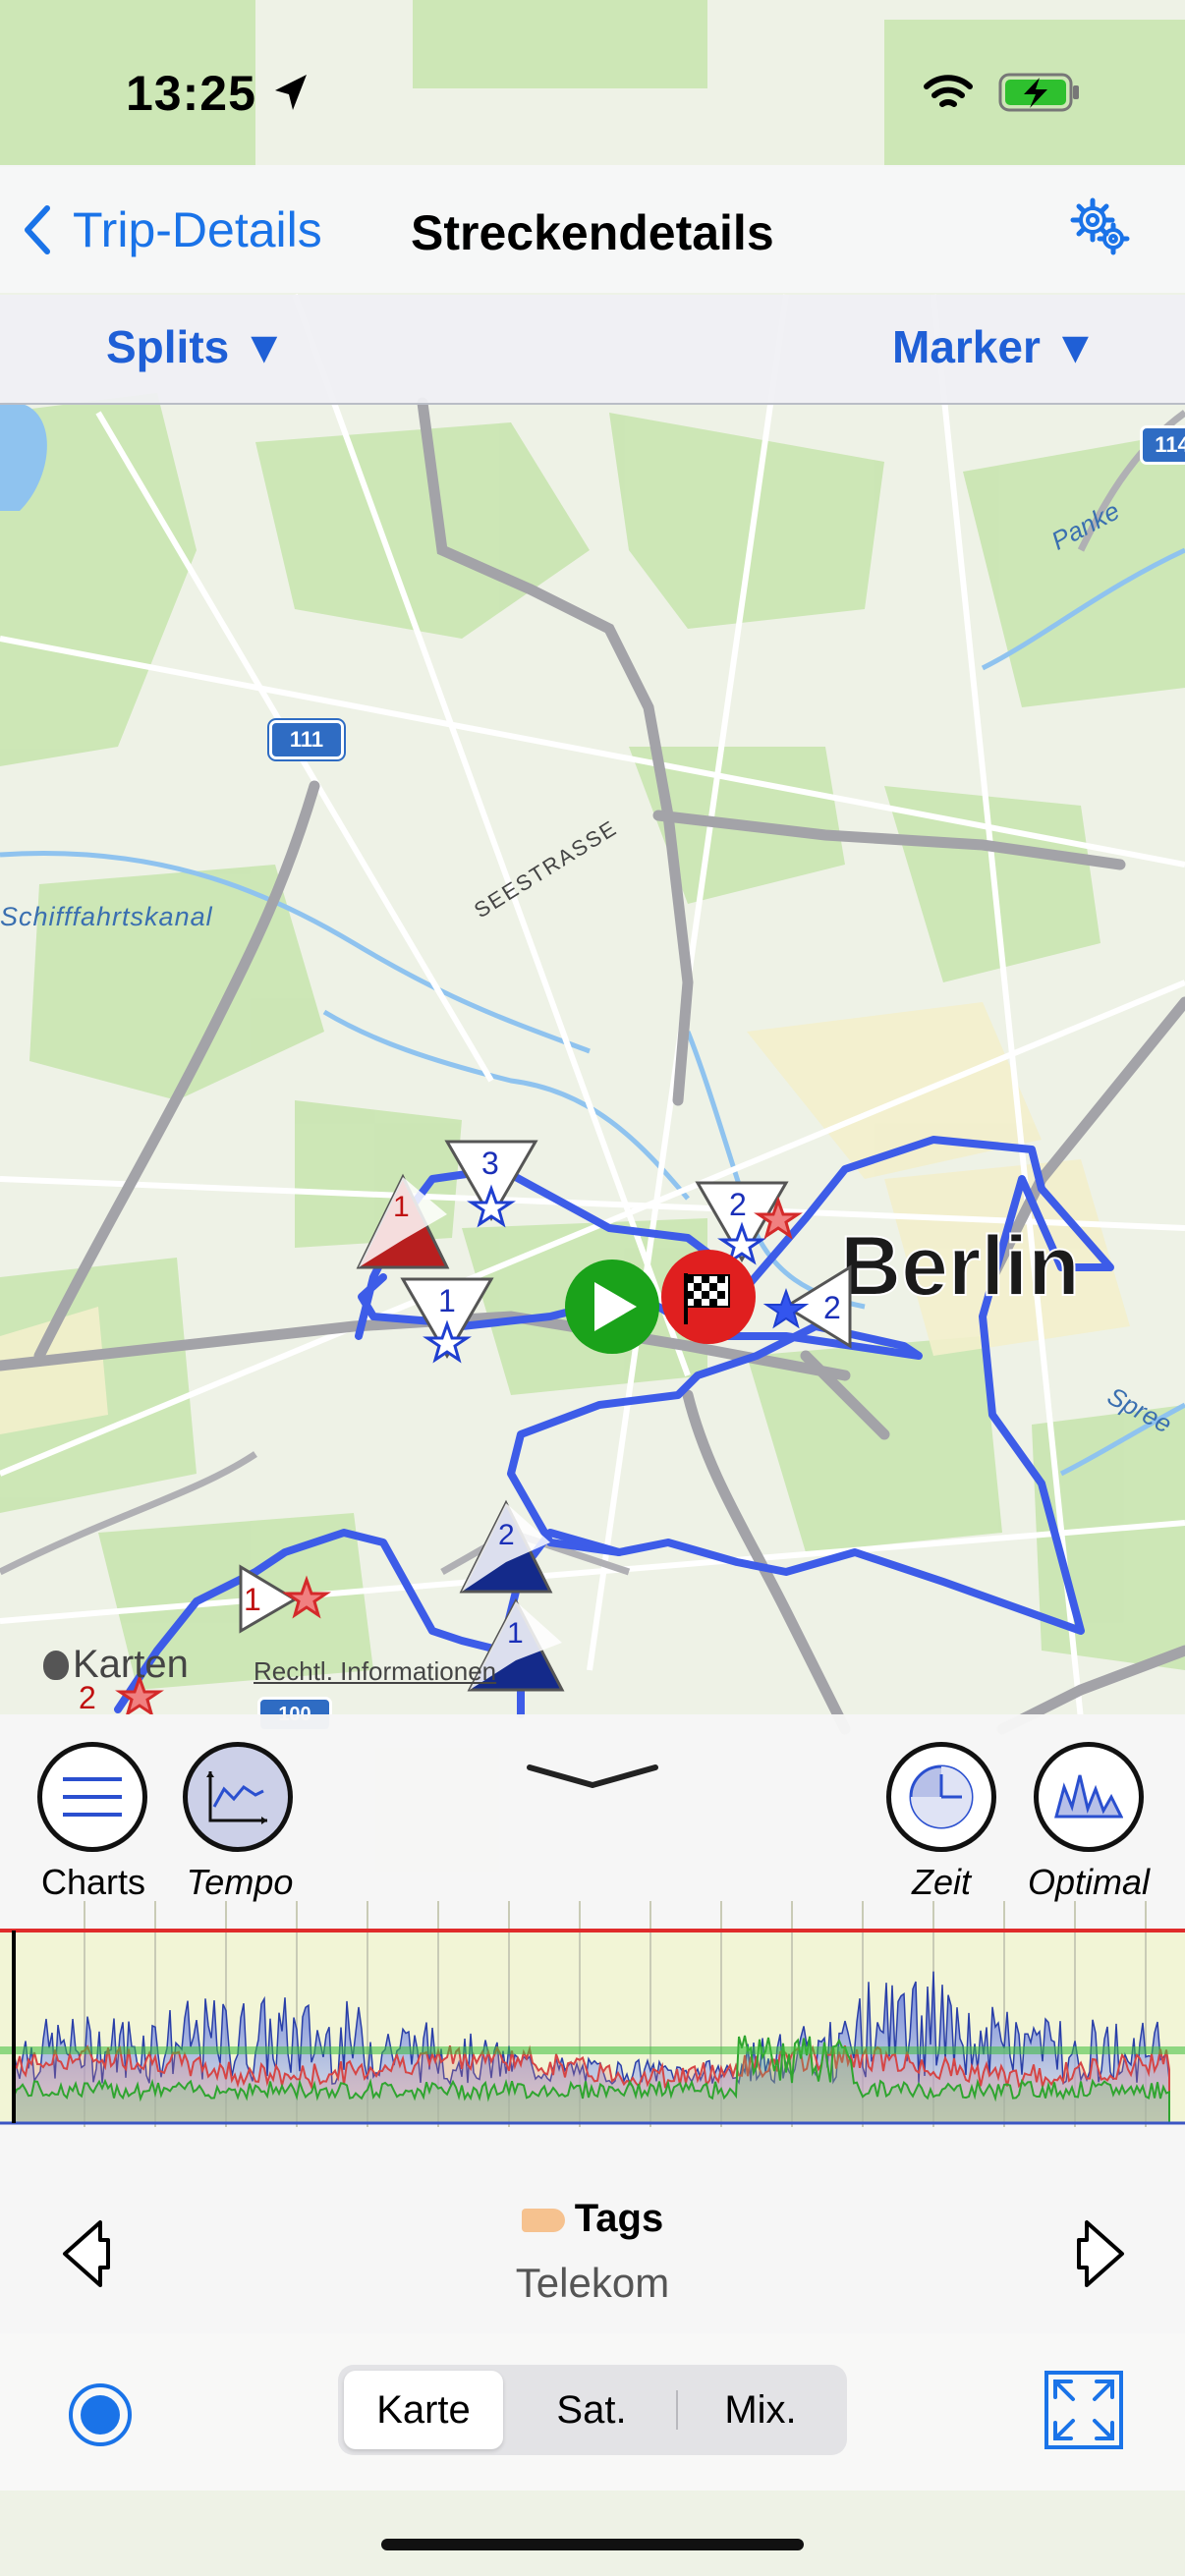  Describe the element at coordinates (100, 2415) in the screenshot. I see `location-button-icon` at that location.